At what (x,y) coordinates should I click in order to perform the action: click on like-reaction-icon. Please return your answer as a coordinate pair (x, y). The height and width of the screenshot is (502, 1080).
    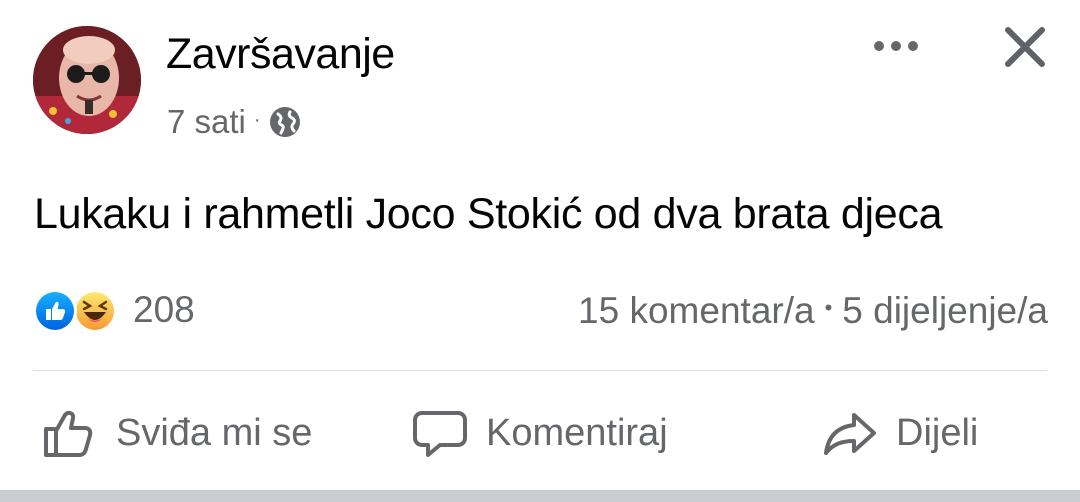
    Looking at the image, I should click on (55, 311).